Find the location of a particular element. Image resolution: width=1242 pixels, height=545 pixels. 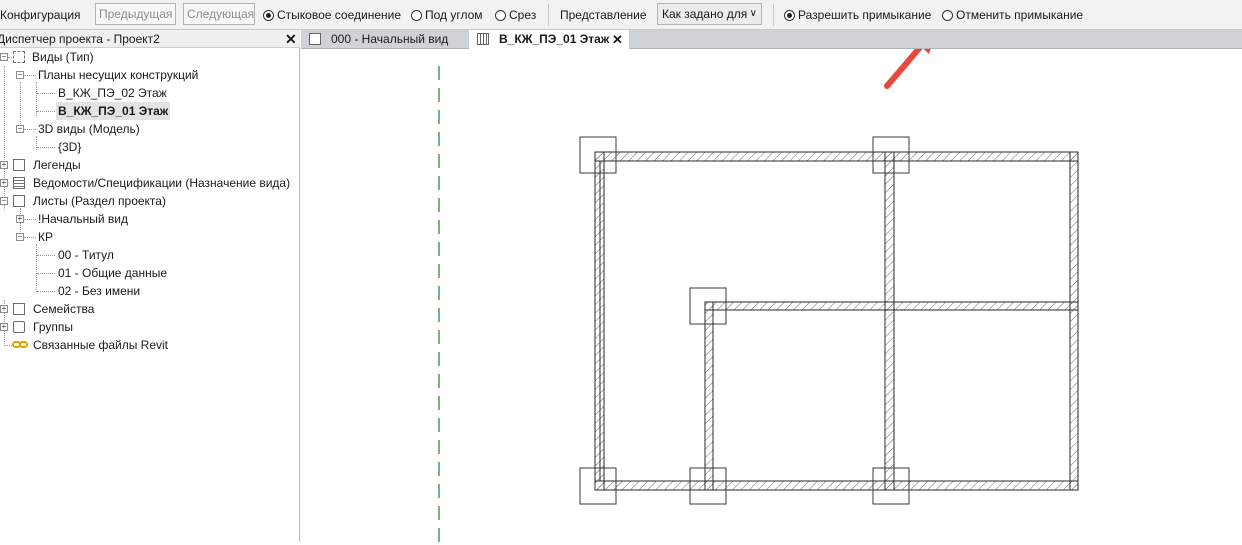

browser-title-bar: Диспетчер проекта - Проект2 ✕ is located at coordinates (150, 39).